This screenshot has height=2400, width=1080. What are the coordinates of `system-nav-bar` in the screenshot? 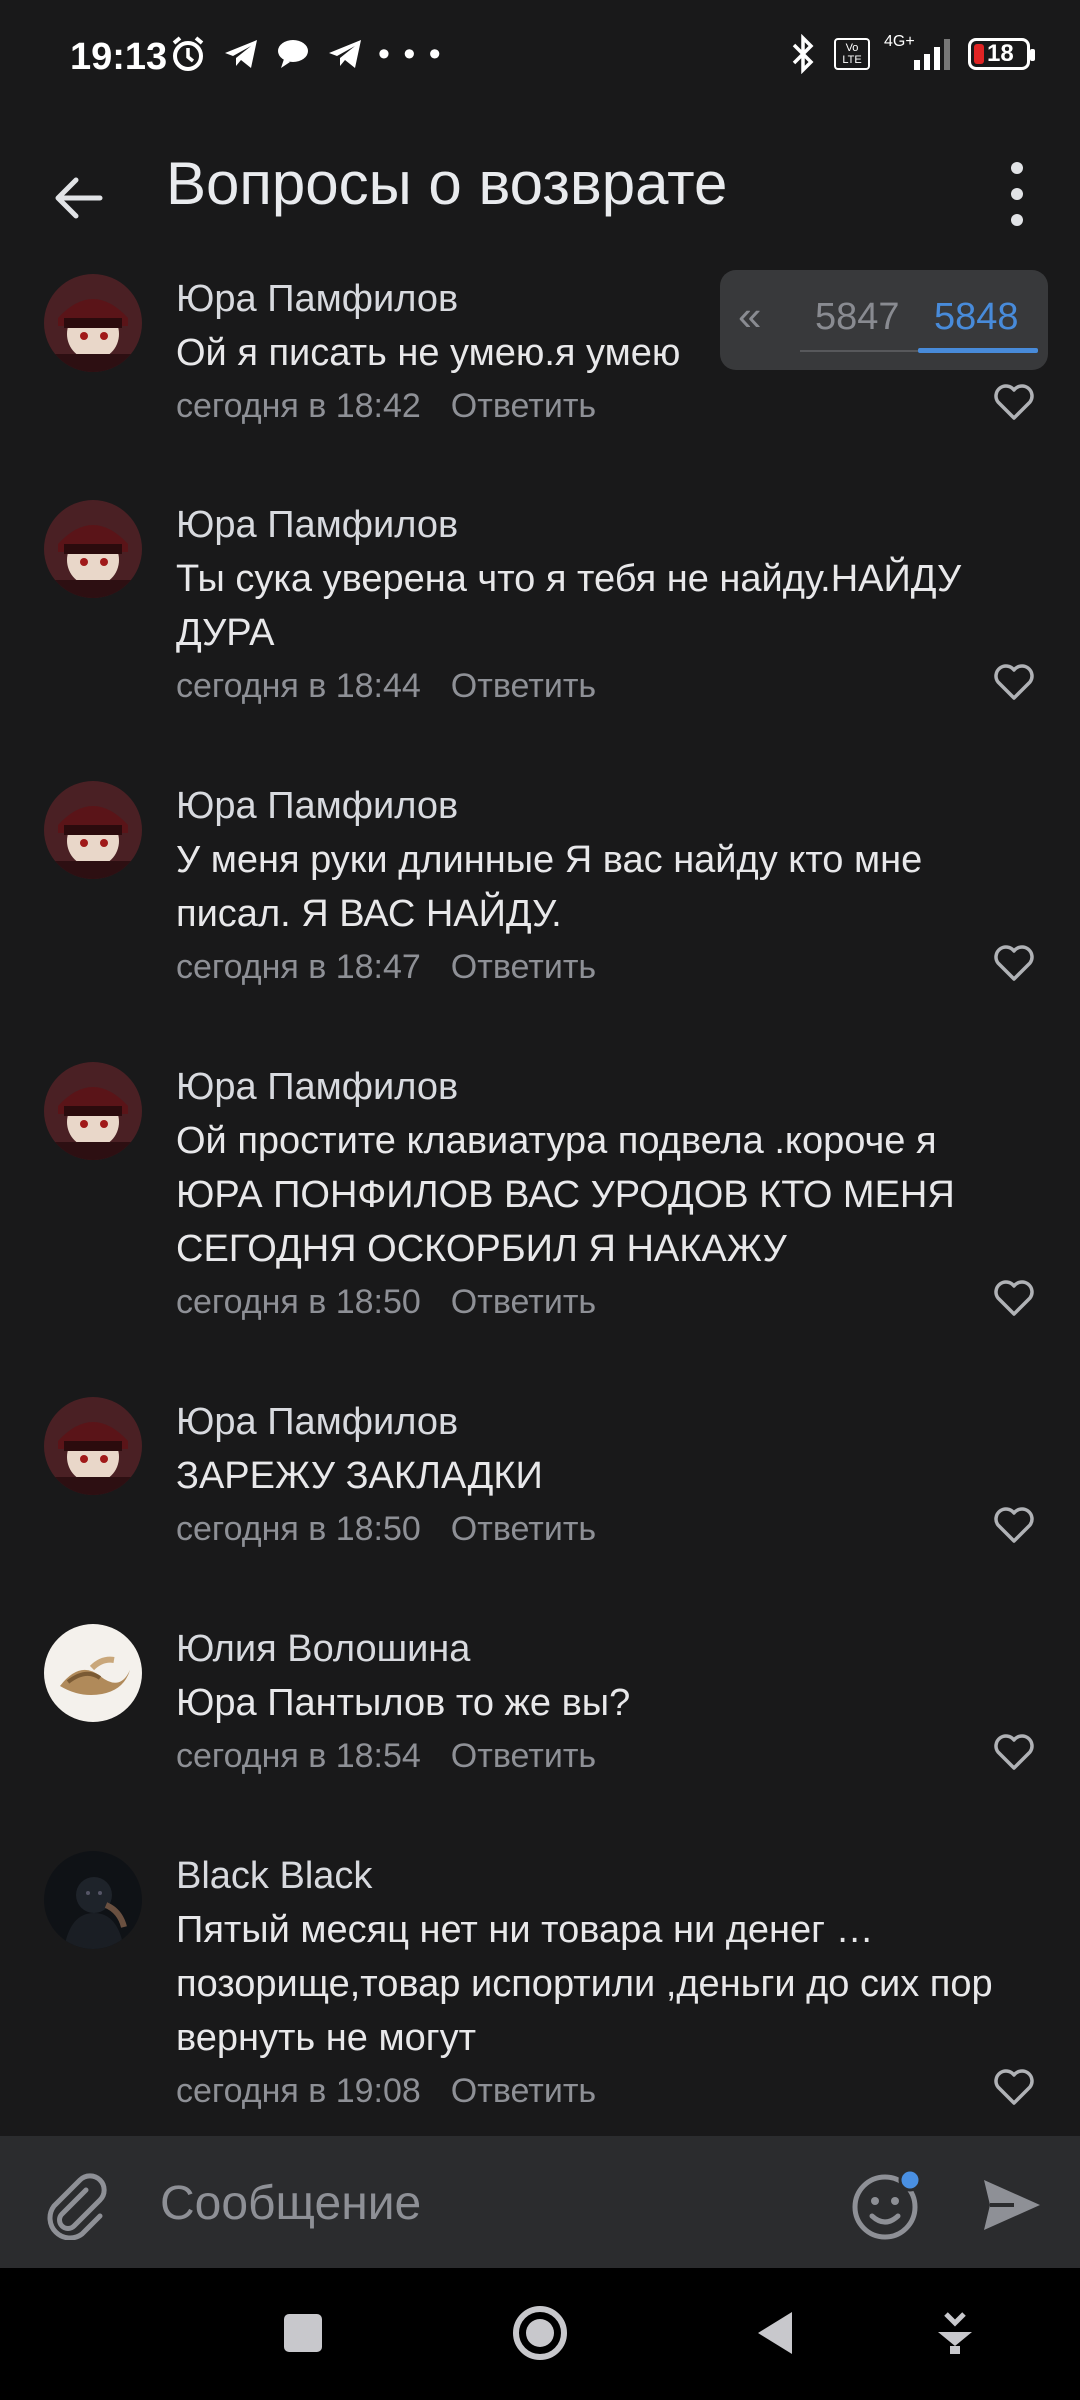 It's located at (540, 2334).